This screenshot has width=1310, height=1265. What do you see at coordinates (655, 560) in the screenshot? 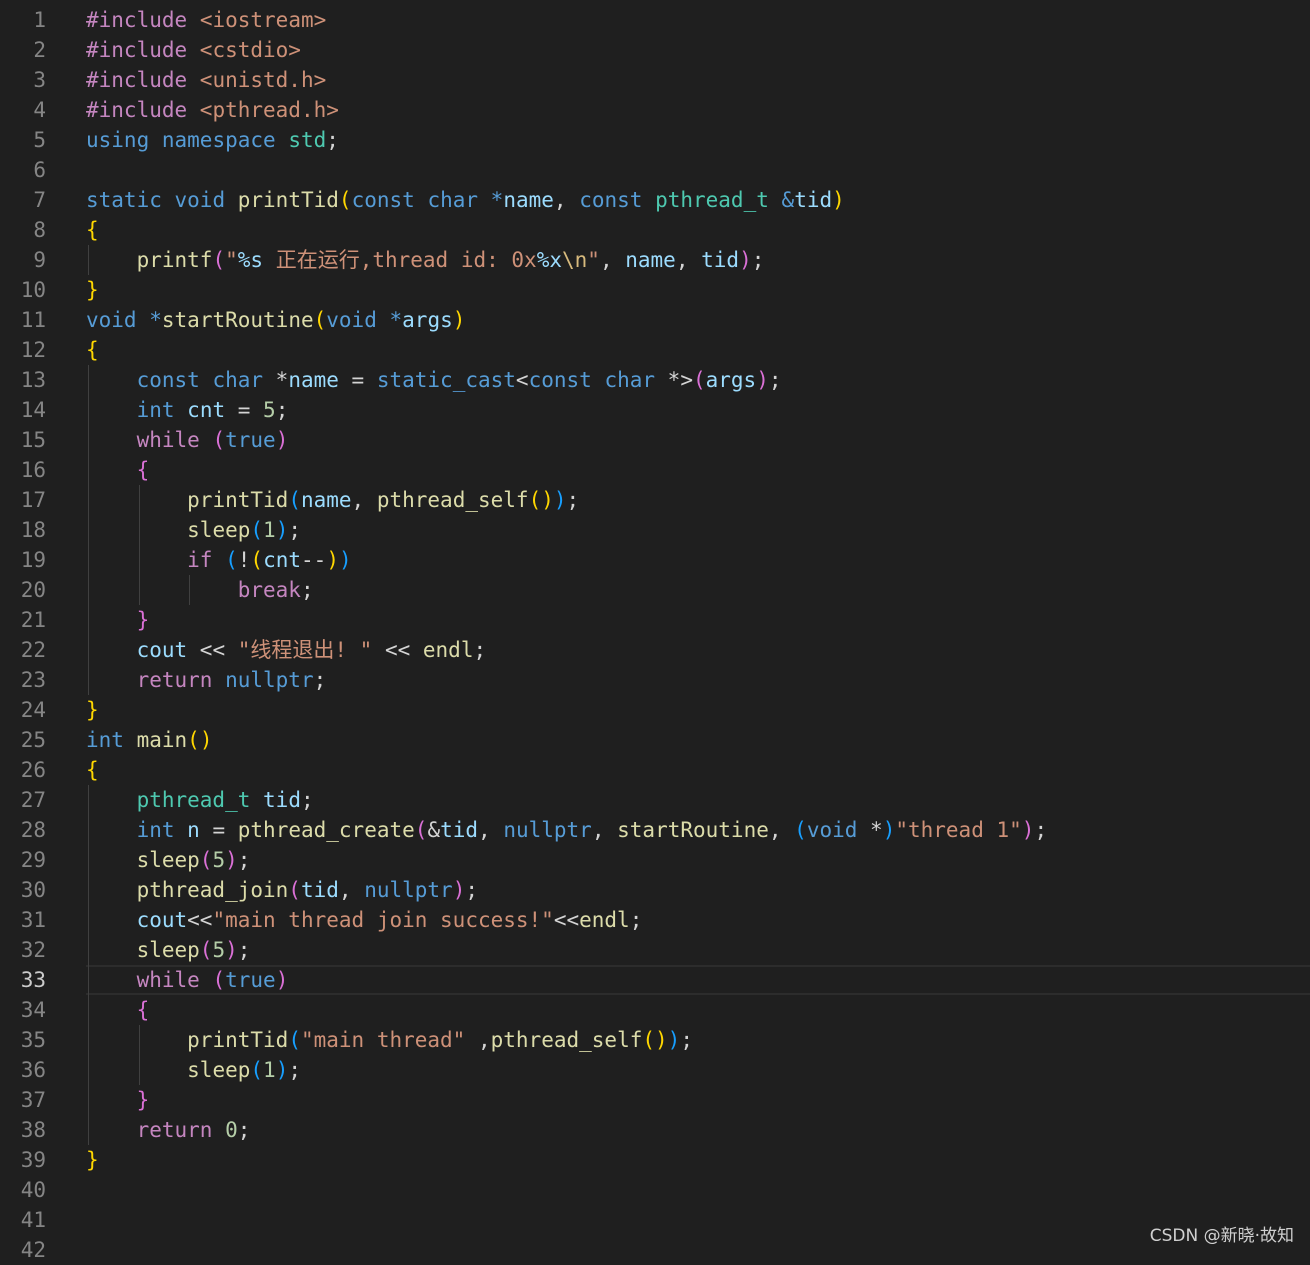
I see `code-line: 19 if (!(cnt--))` at bounding box center [655, 560].